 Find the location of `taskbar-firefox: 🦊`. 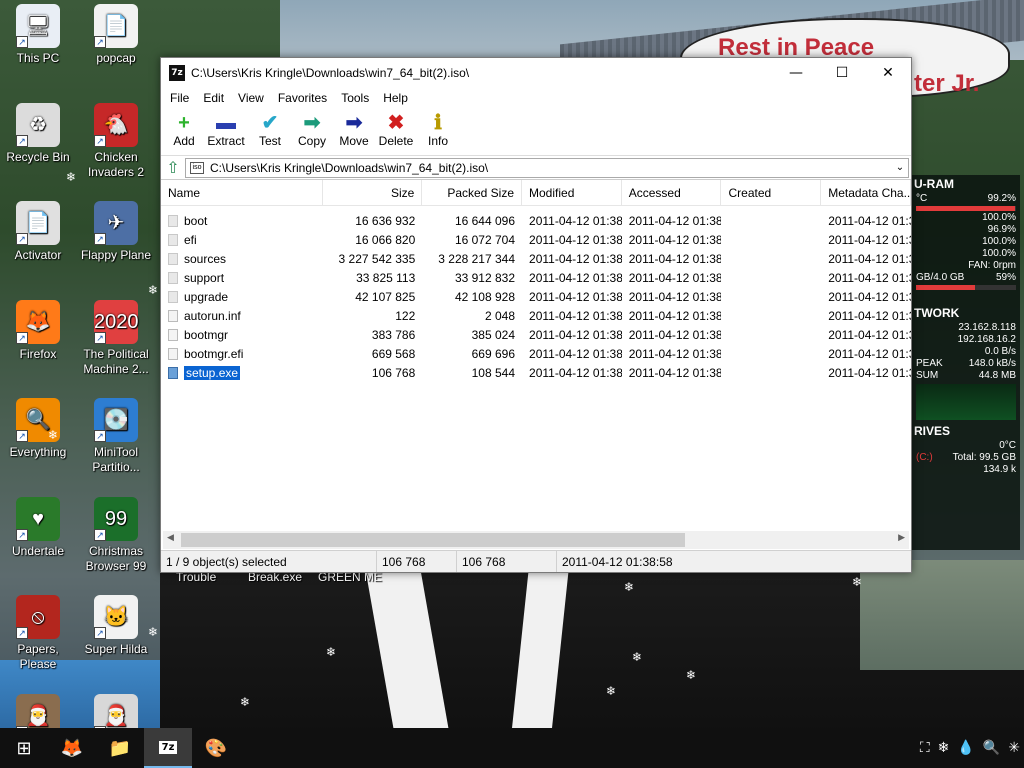

taskbar-firefox: 🦊 is located at coordinates (72, 748).